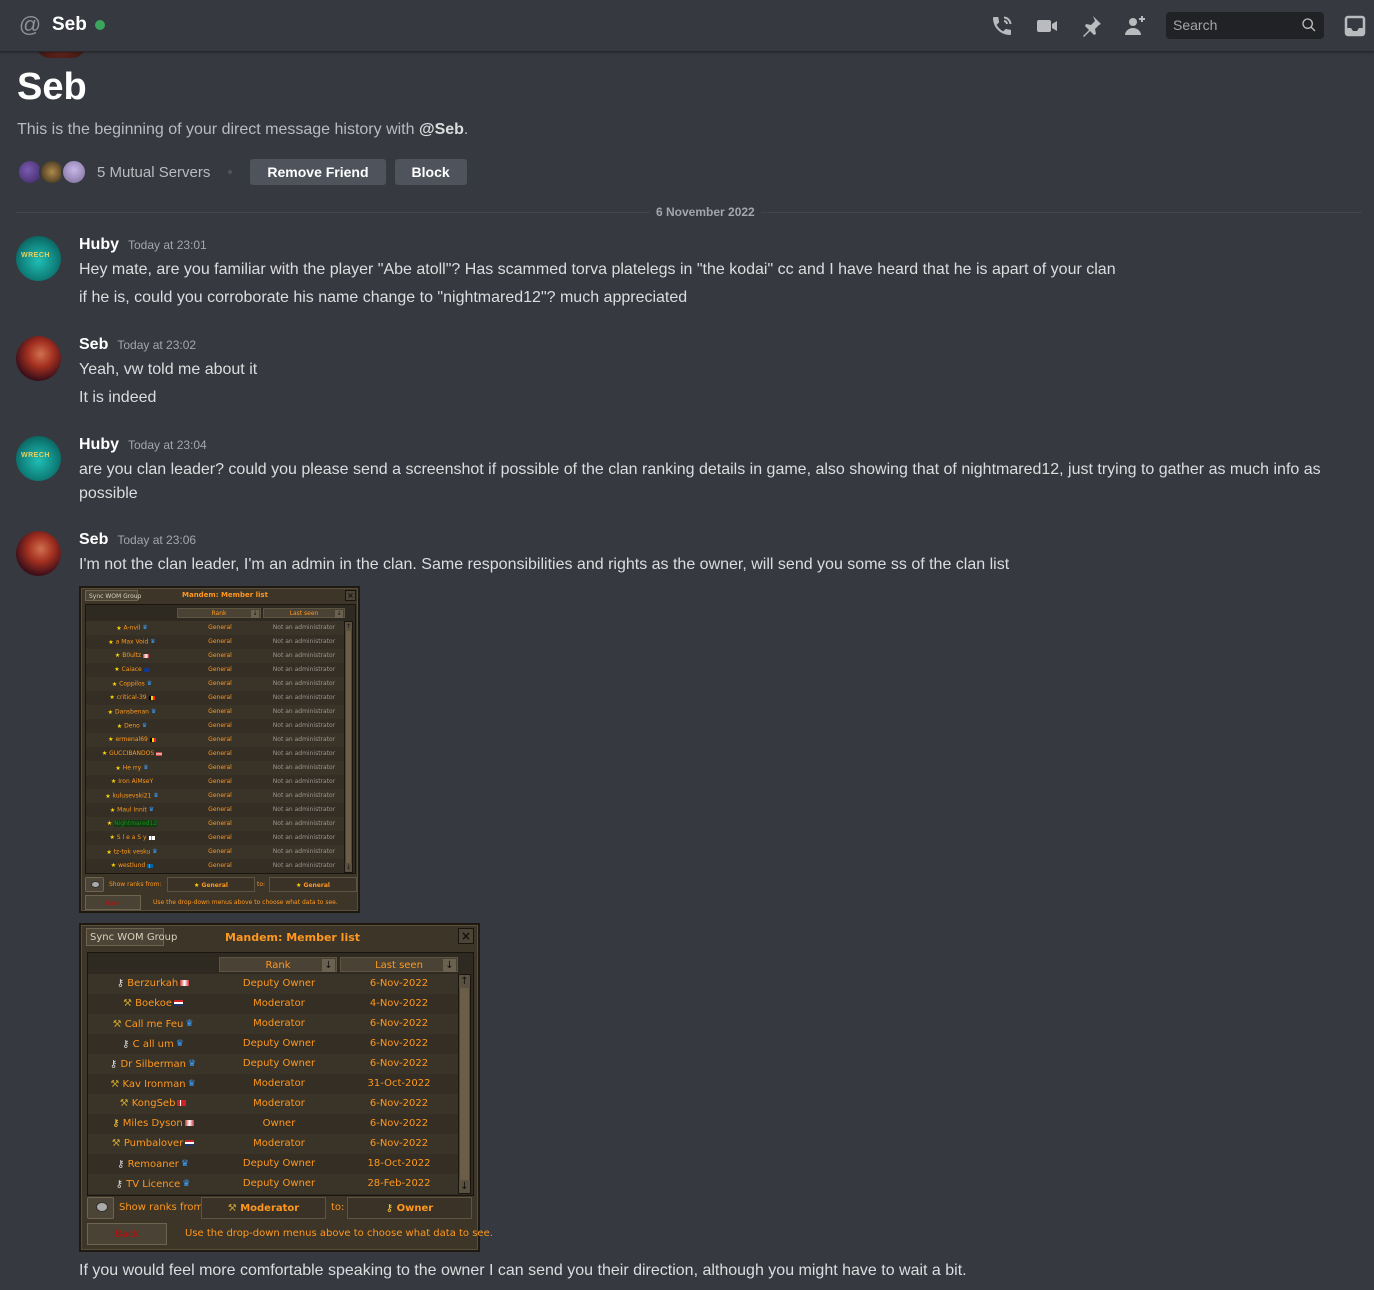 This screenshot has height=1290, width=1374. Describe the element at coordinates (430, 172) in the screenshot. I see `block-button: Block` at that location.